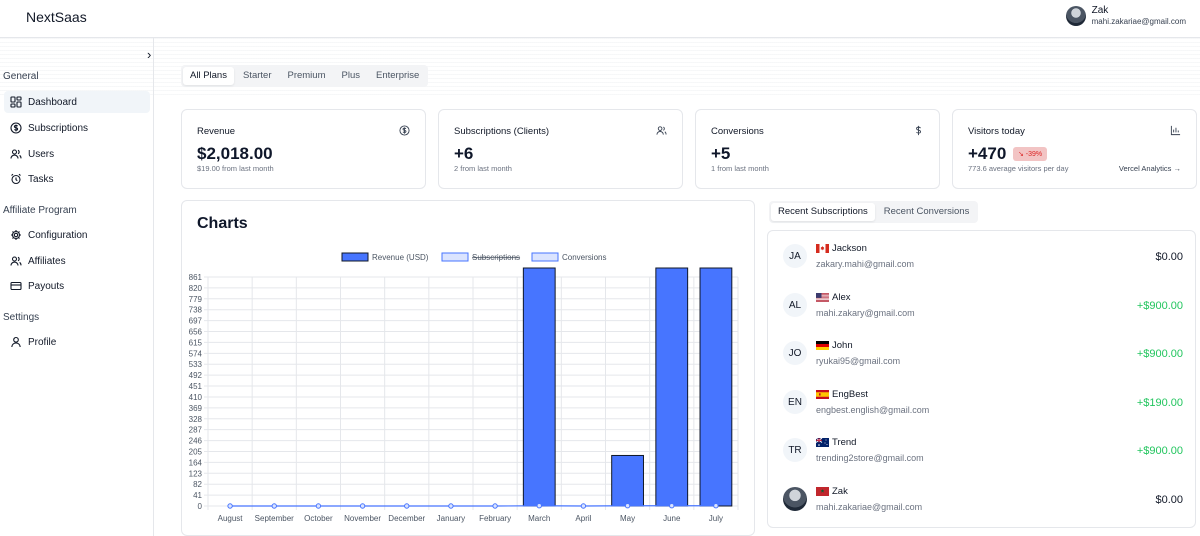 The image size is (1200, 536). I want to click on y-tick-label: 246, so click(196, 441).